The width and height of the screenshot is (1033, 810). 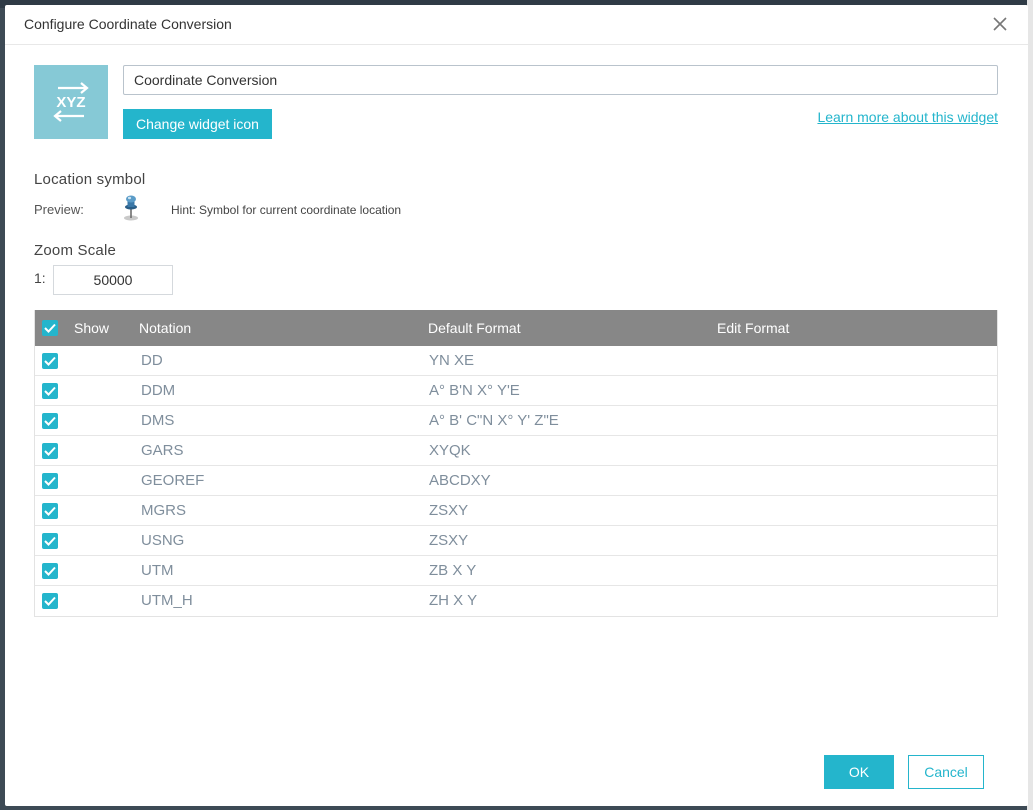 I want to click on notation-cell: GEOREF, so click(x=173, y=480).